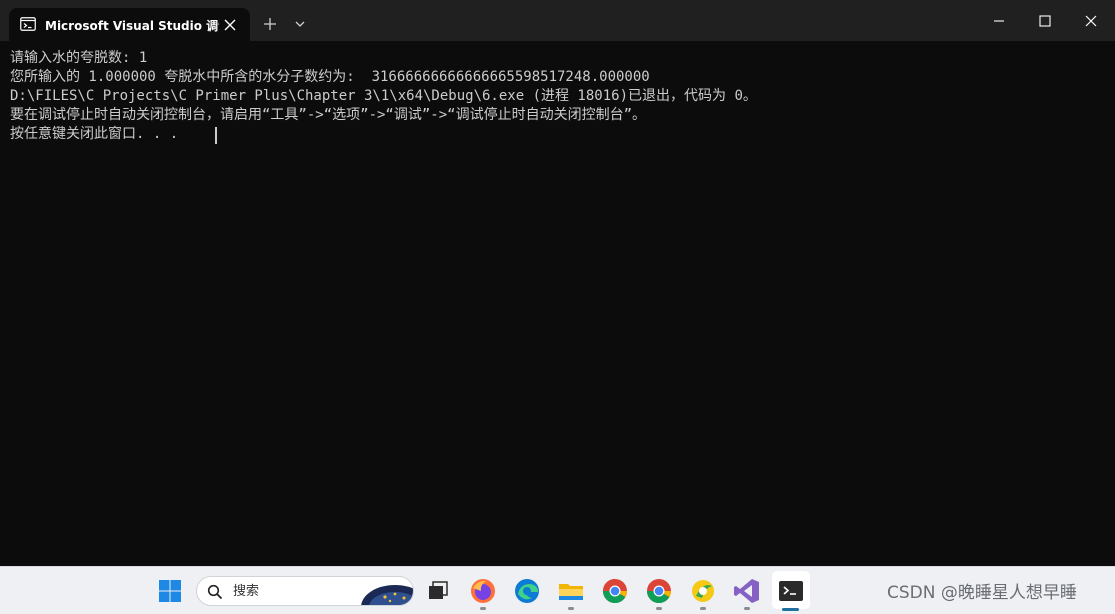 The height and width of the screenshot is (614, 1115). Describe the element at coordinates (216, 135) in the screenshot. I see `text-cursor` at that location.